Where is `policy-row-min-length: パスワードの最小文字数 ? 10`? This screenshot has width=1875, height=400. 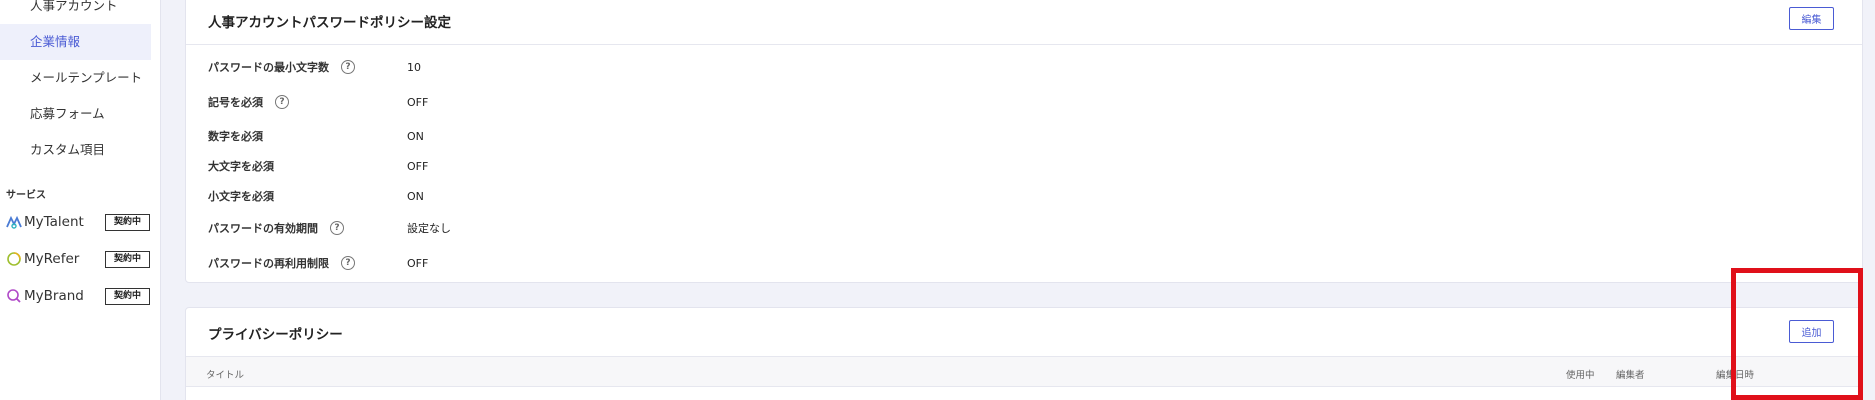
policy-row-min-length: パスワードの最小文字数 ? 10 is located at coordinates (314, 67).